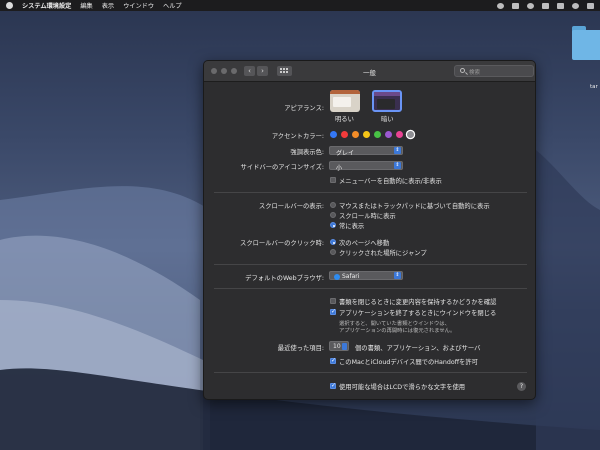 This screenshot has width=600, height=450. Describe the element at coordinates (418, 313) in the screenshot. I see `close-windows-label: アプリケーションを終了するときにウインドウを閉じる` at that location.